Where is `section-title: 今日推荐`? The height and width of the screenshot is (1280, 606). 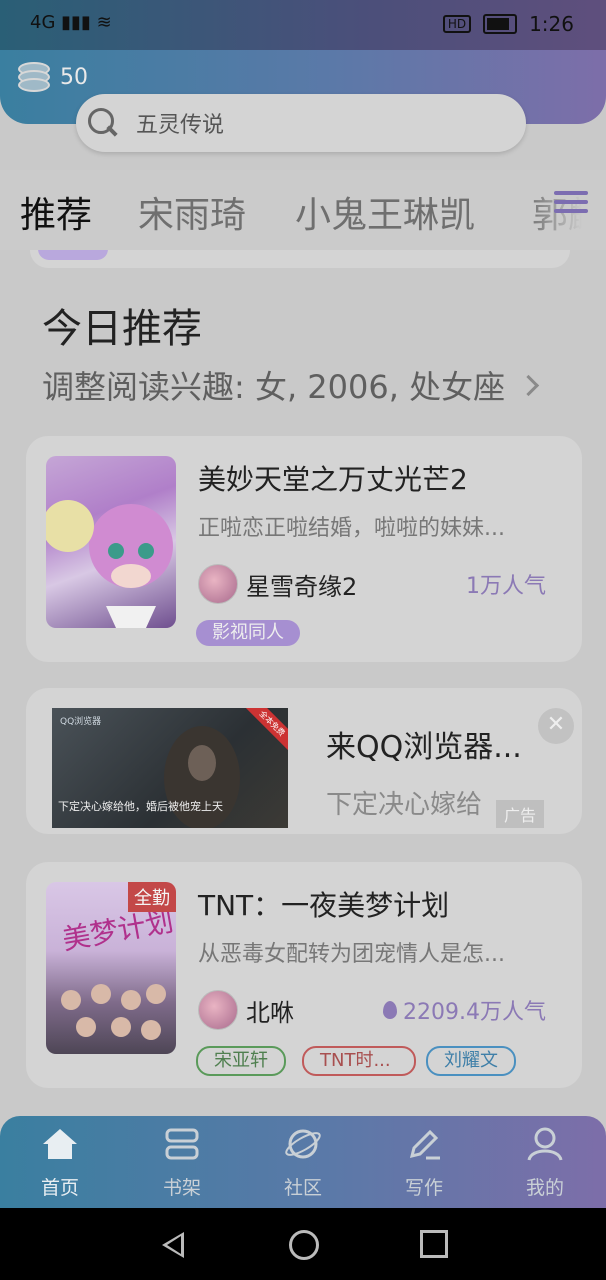
section-title: 今日推荐 is located at coordinates (122, 329).